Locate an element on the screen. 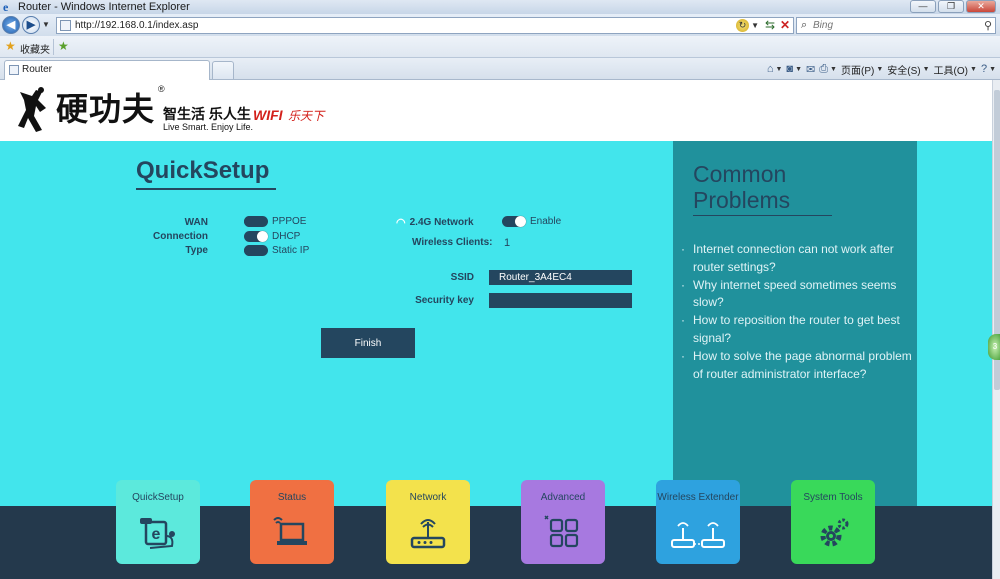 The width and height of the screenshot is (1000, 579). ie-icon: e is located at coordinates (6, 7).